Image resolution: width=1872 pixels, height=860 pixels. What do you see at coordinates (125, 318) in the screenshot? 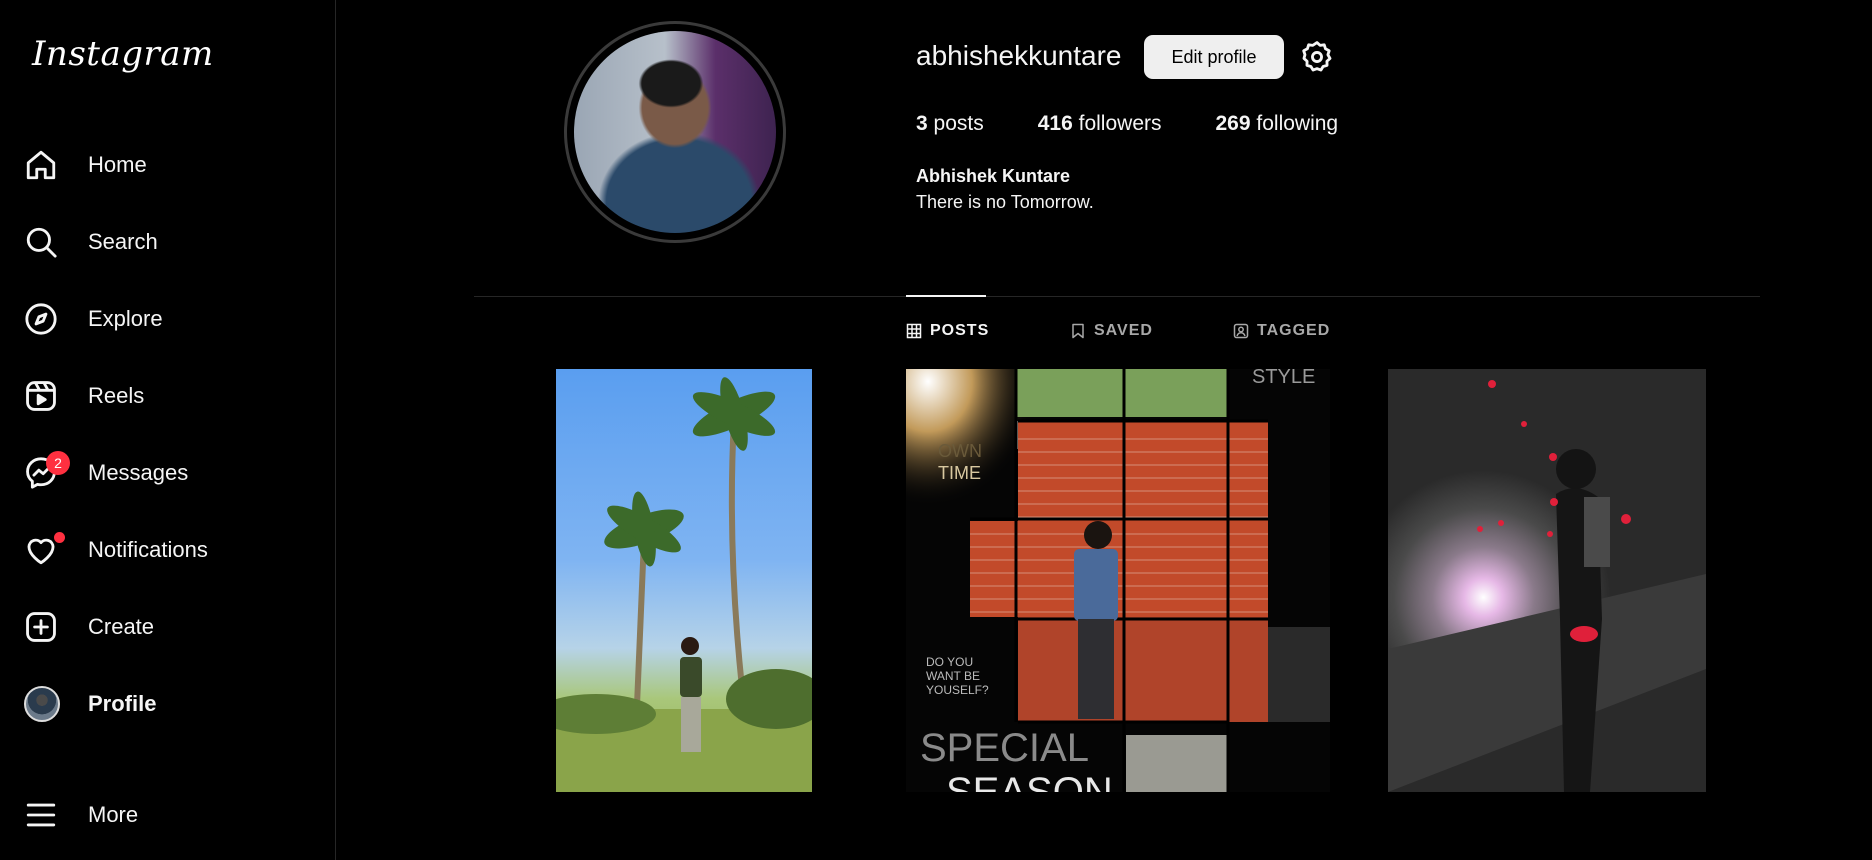
I see `nav-explore-label: Explore` at bounding box center [125, 318].